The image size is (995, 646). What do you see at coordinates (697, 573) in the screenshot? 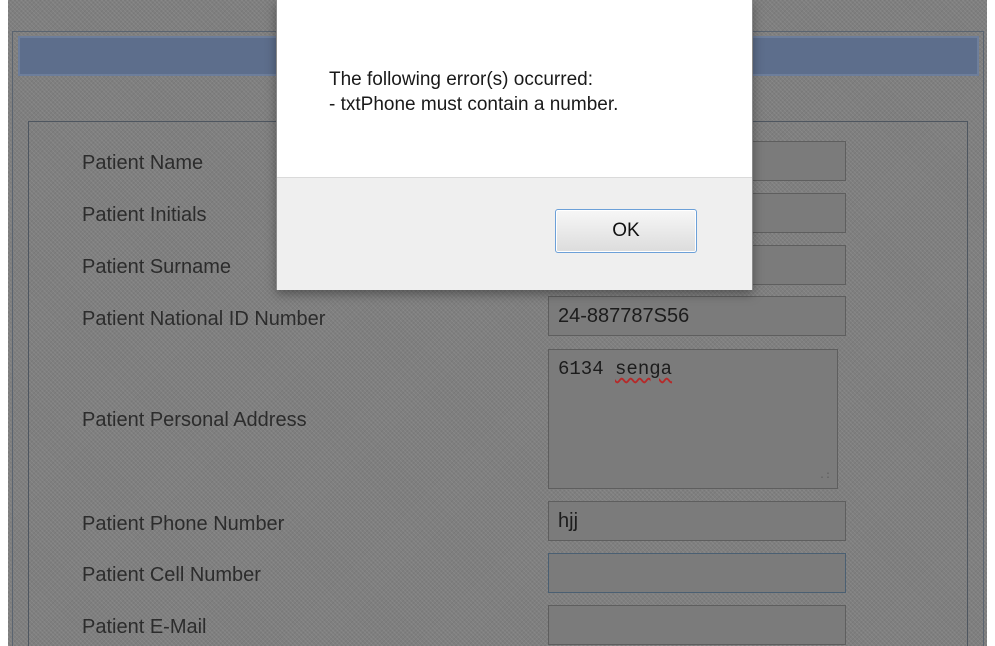
I see `patient-cell-field` at bounding box center [697, 573].